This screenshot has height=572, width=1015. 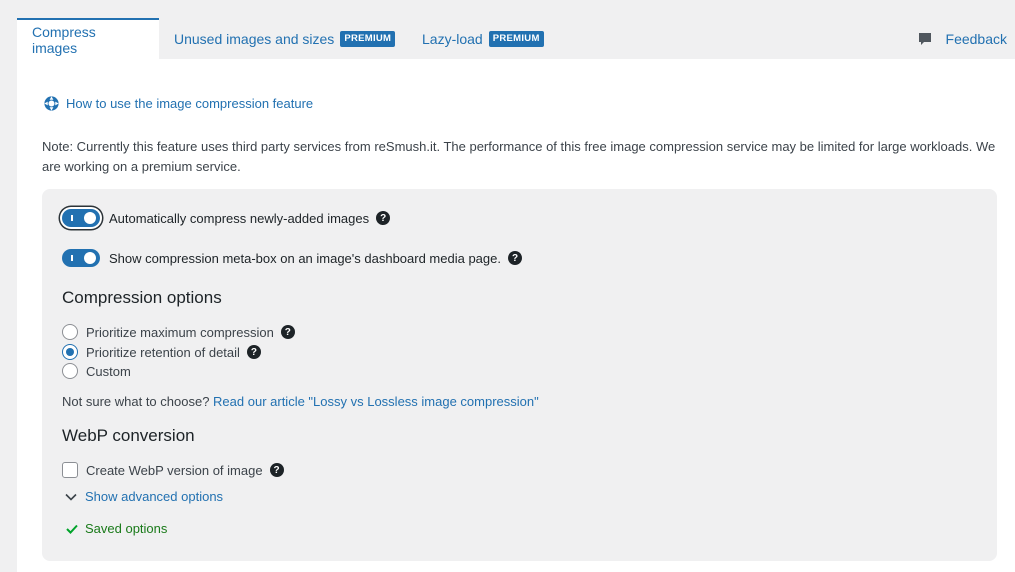 I want to click on radio-label: Custom, so click(x=108, y=371).